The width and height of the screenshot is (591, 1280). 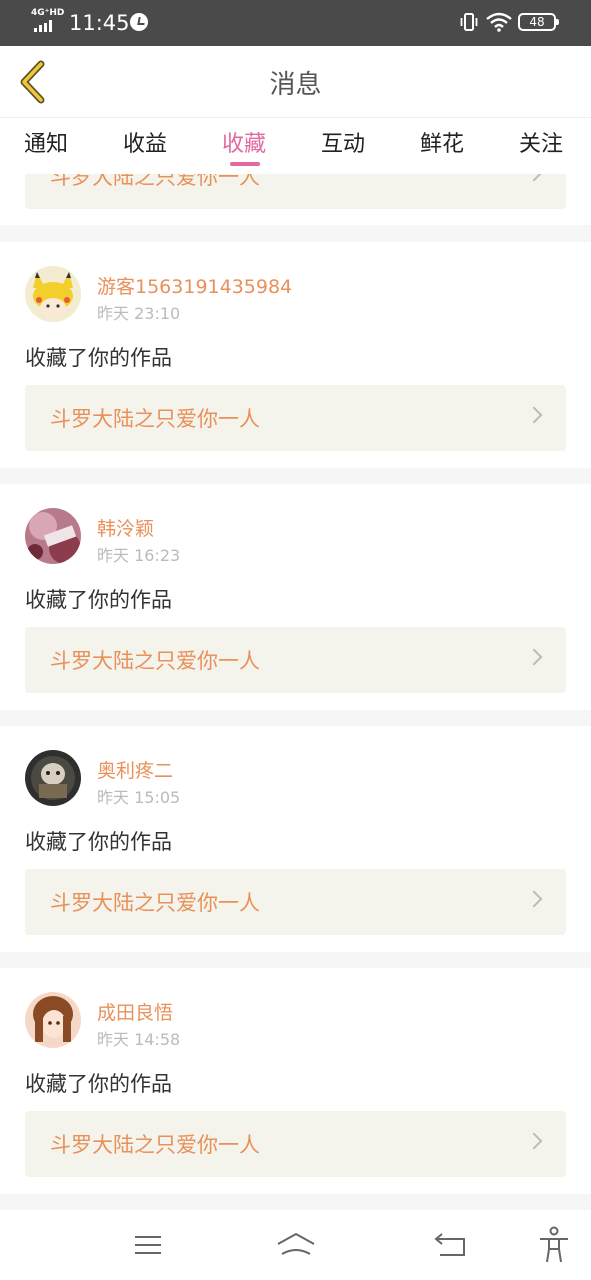 I want to click on timestamp: 昨天 14:58, so click(x=139, y=1039).